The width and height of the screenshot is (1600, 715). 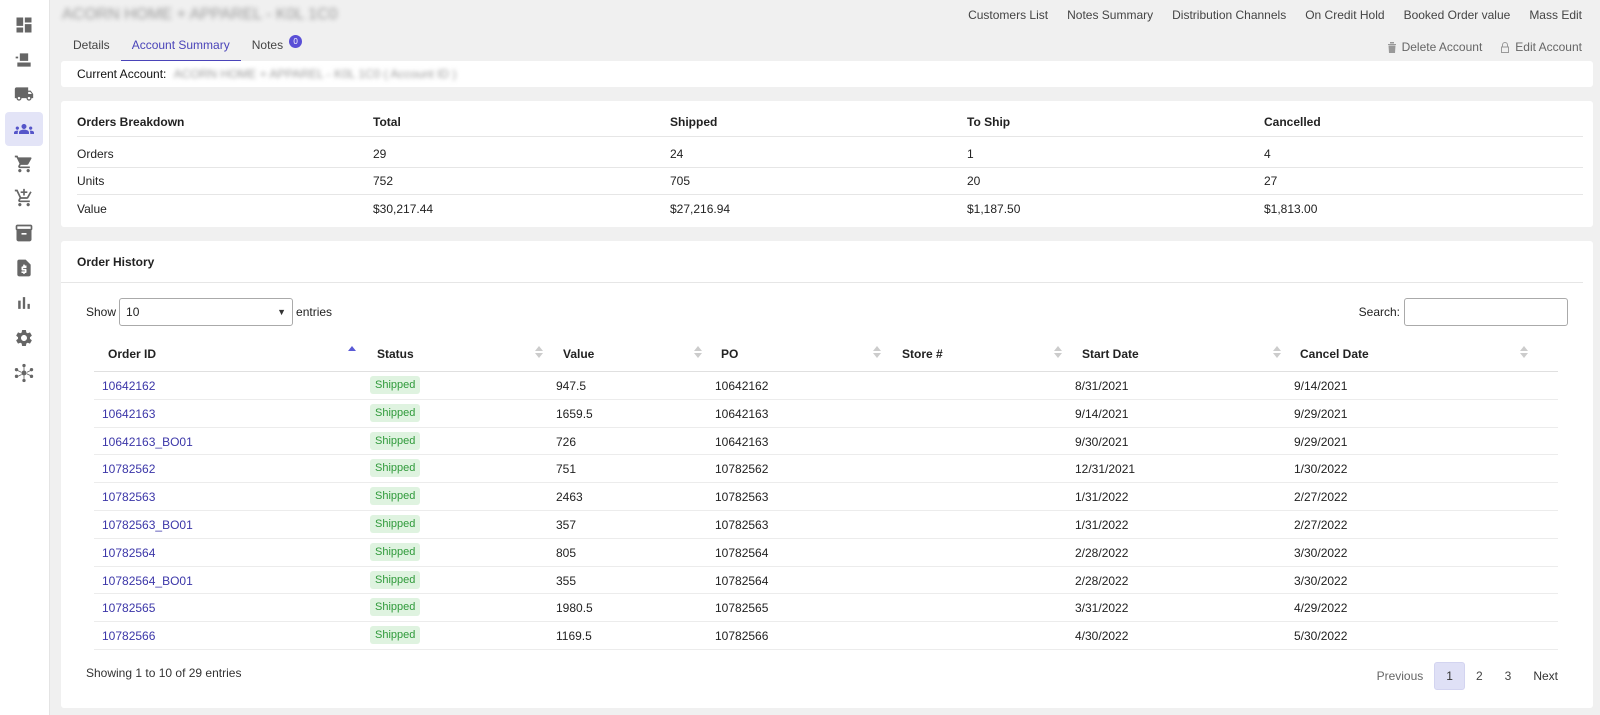 What do you see at coordinates (1291, 208) in the screenshot?
I see `breakdown-cell: $1,813.00` at bounding box center [1291, 208].